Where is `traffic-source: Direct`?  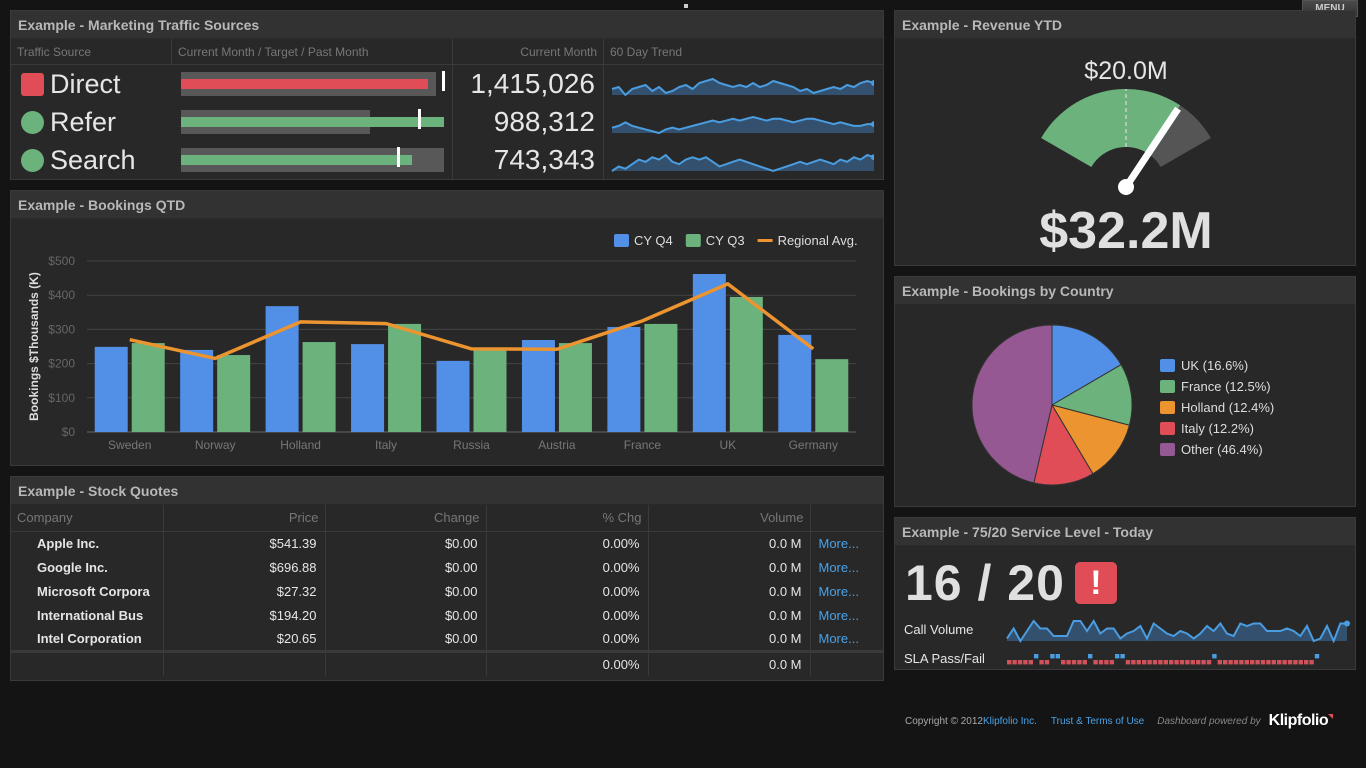 traffic-source: Direct is located at coordinates (91, 84).